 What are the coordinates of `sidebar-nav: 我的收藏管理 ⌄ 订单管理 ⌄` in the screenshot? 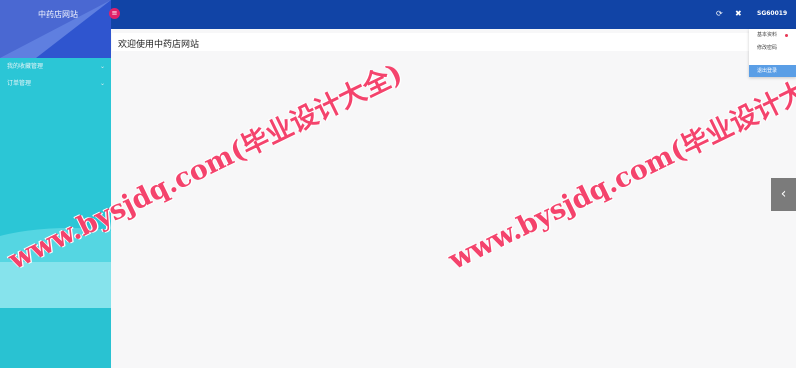 It's located at (55, 75).